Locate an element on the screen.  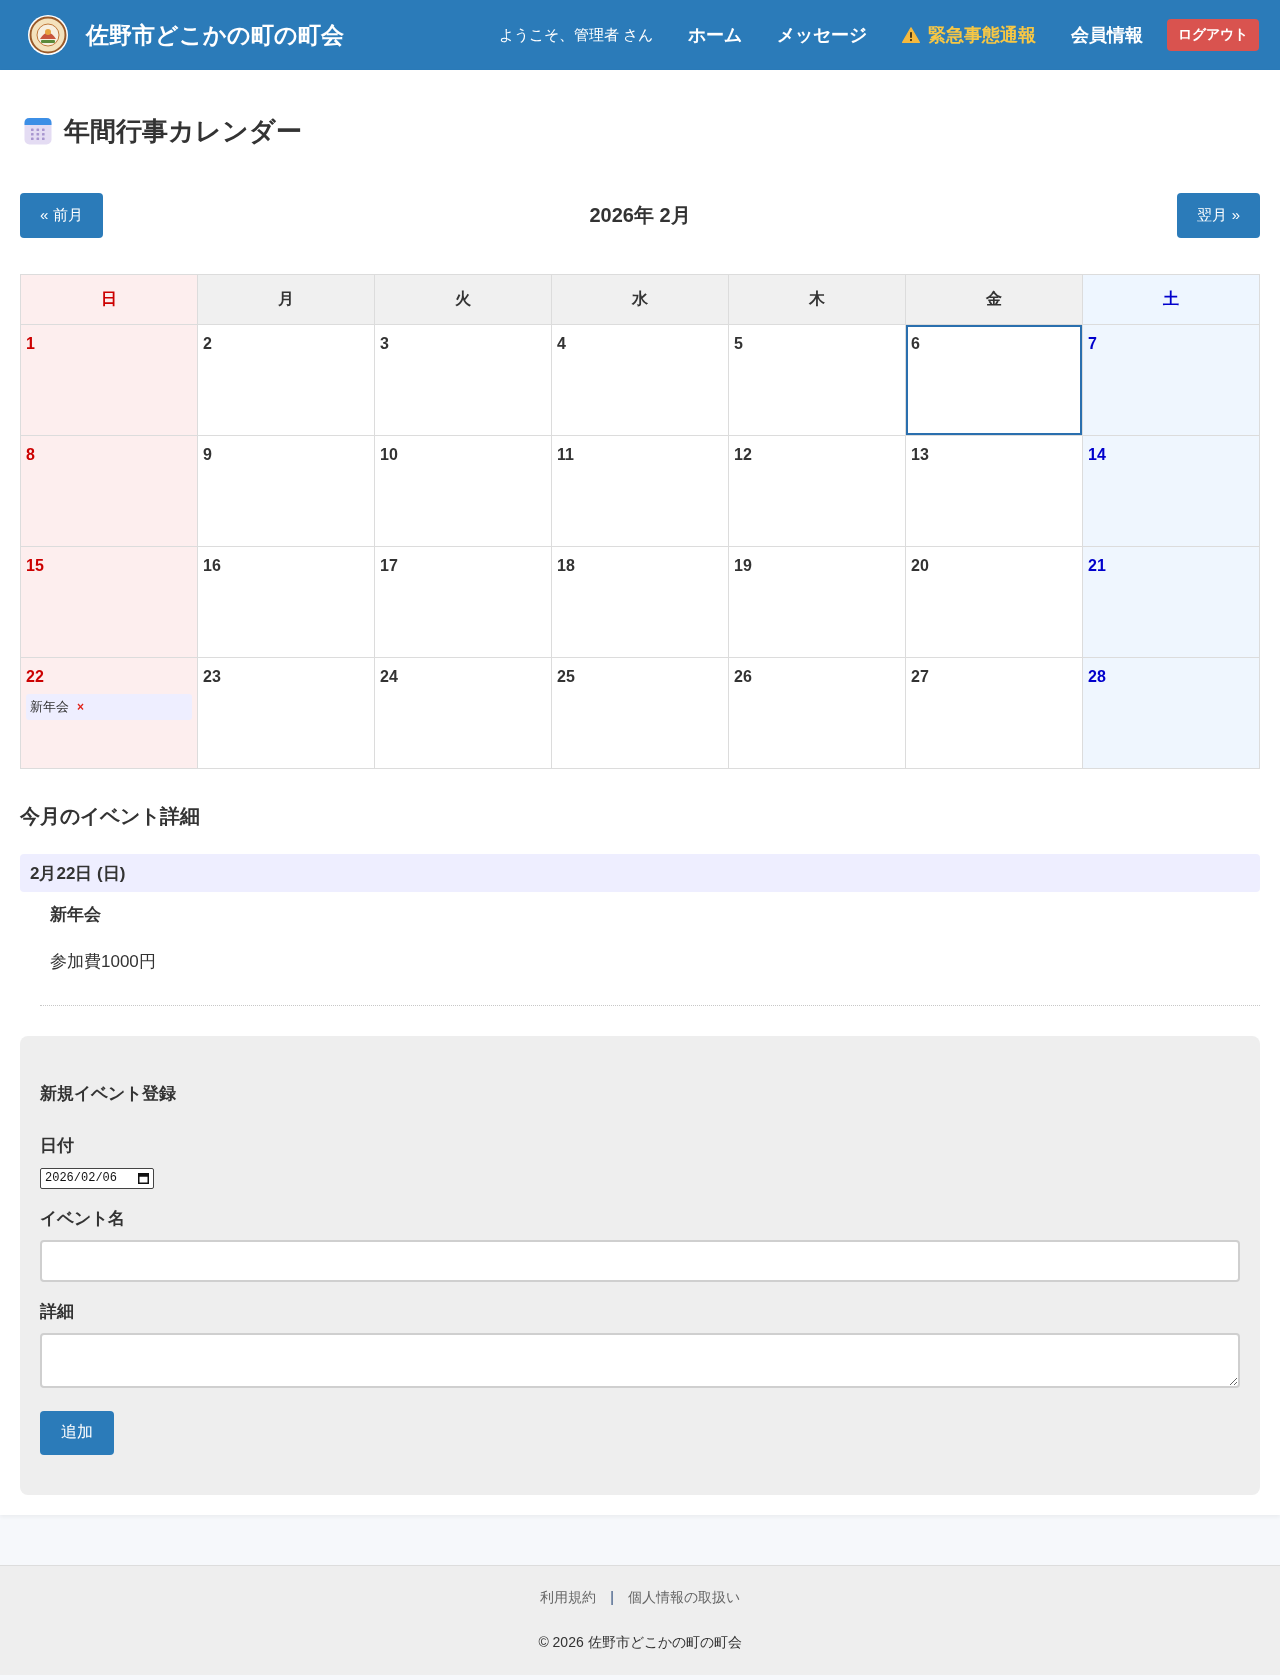
day-cell: 1 is located at coordinates (109, 380).